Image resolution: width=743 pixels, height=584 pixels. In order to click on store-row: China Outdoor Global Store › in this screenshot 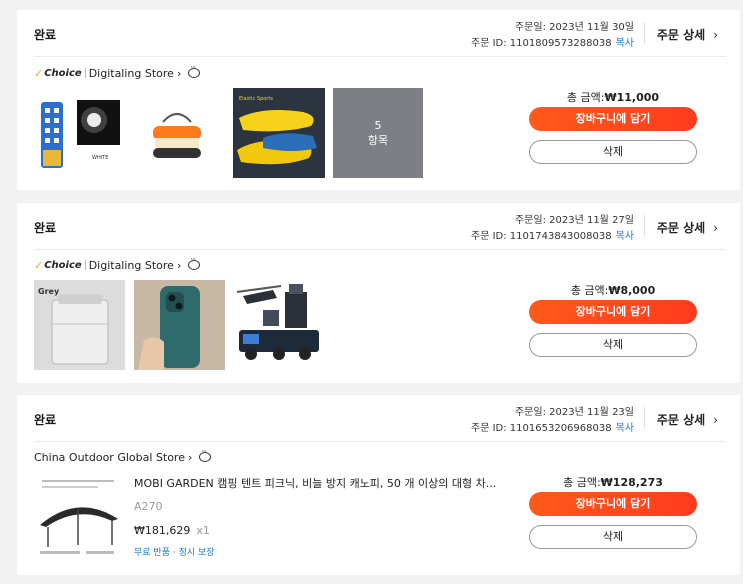, I will do `click(123, 456)`.